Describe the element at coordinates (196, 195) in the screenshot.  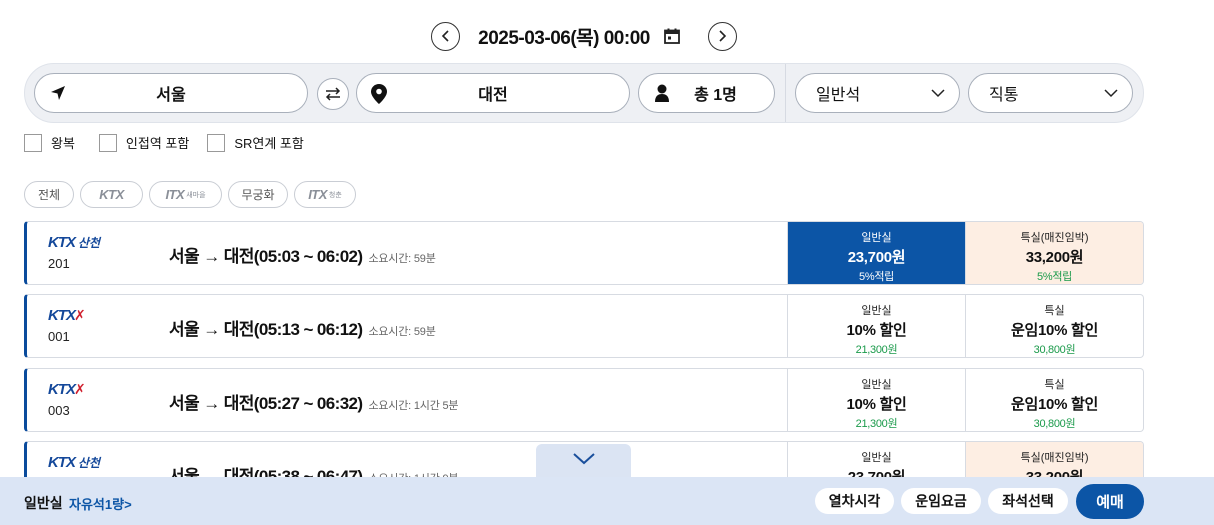
I see `itx-saemaeul-sublabel: 새마을` at that location.